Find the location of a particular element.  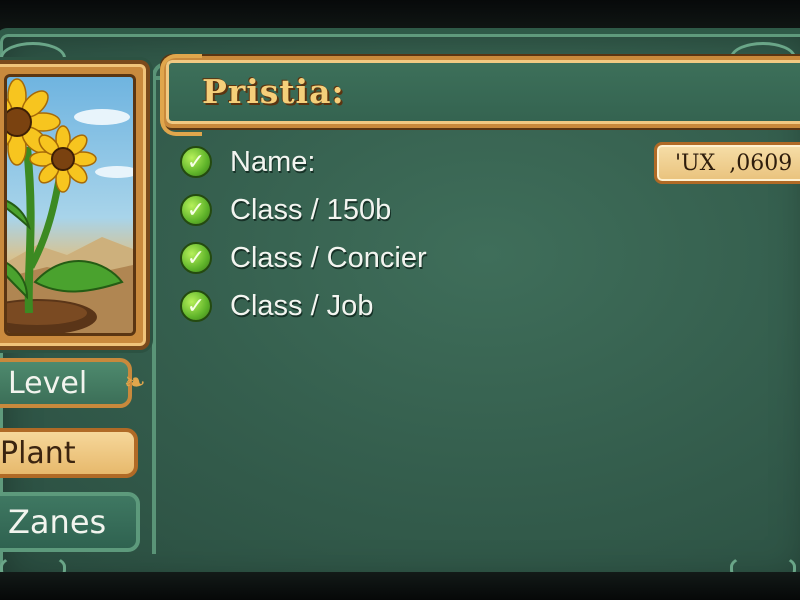

stat-value-box: 'UX ,0609 is located at coordinates (727, 163).